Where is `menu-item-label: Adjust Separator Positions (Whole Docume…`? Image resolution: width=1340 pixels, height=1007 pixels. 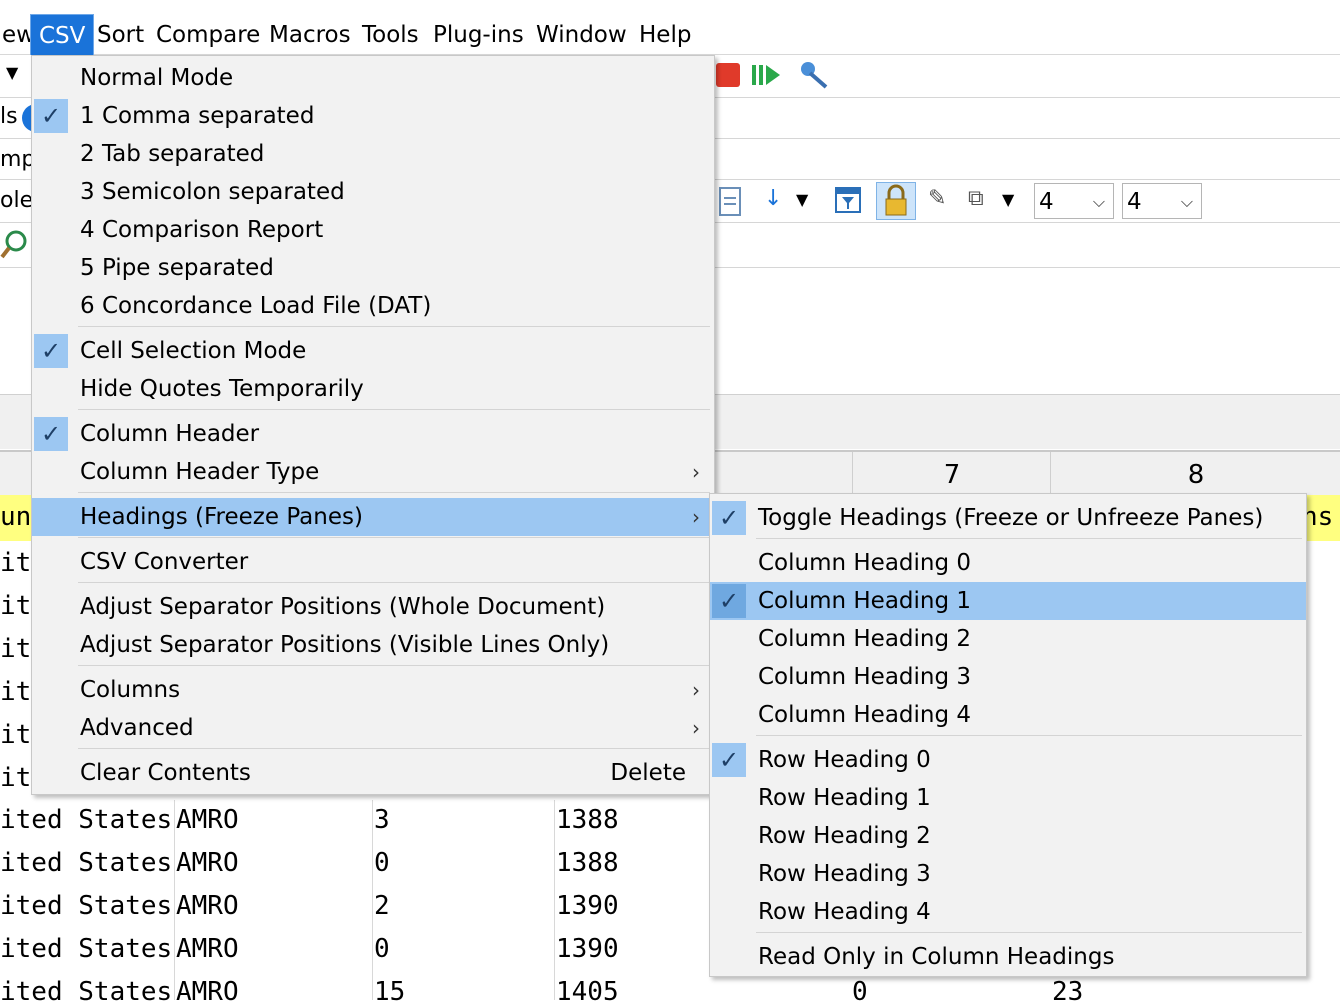 menu-item-label: Adjust Separator Positions (Whole Docume… is located at coordinates (343, 607).